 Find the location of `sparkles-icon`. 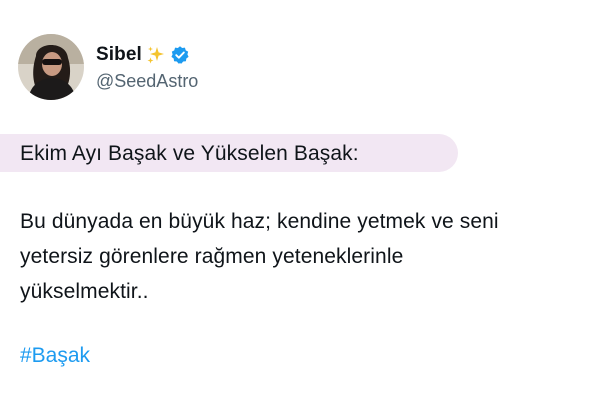

sparkles-icon is located at coordinates (156, 55).